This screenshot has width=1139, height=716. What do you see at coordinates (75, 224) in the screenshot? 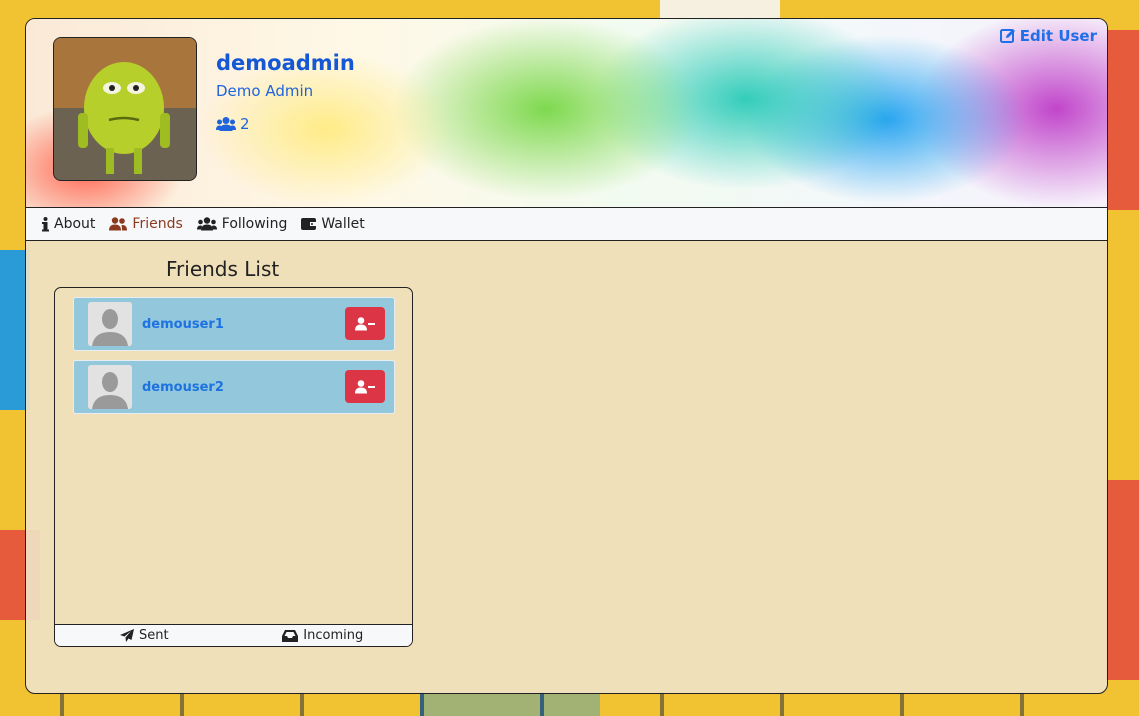
I see `nav-item-about-label: About` at bounding box center [75, 224].